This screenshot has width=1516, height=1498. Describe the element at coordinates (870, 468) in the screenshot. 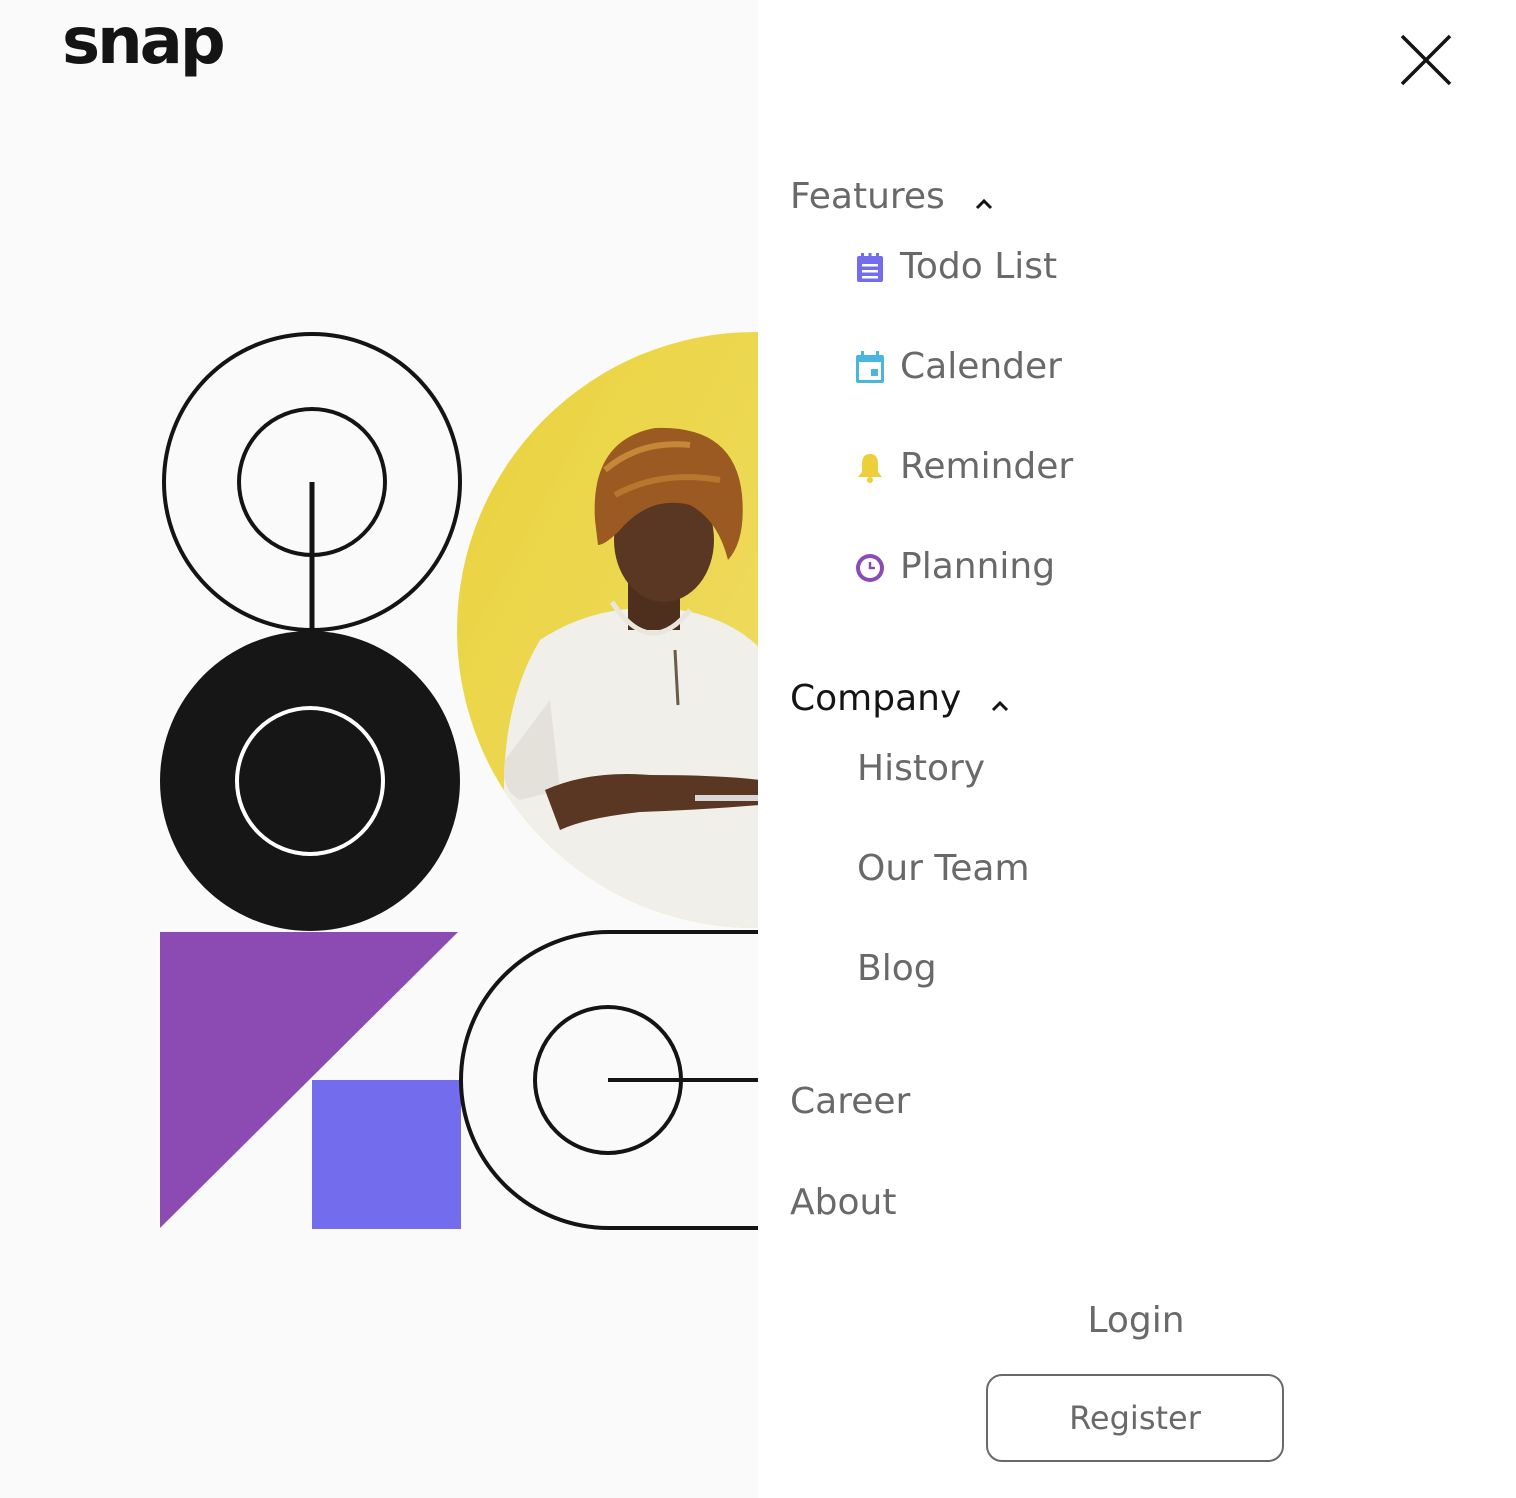

I see `bell-icon` at that location.